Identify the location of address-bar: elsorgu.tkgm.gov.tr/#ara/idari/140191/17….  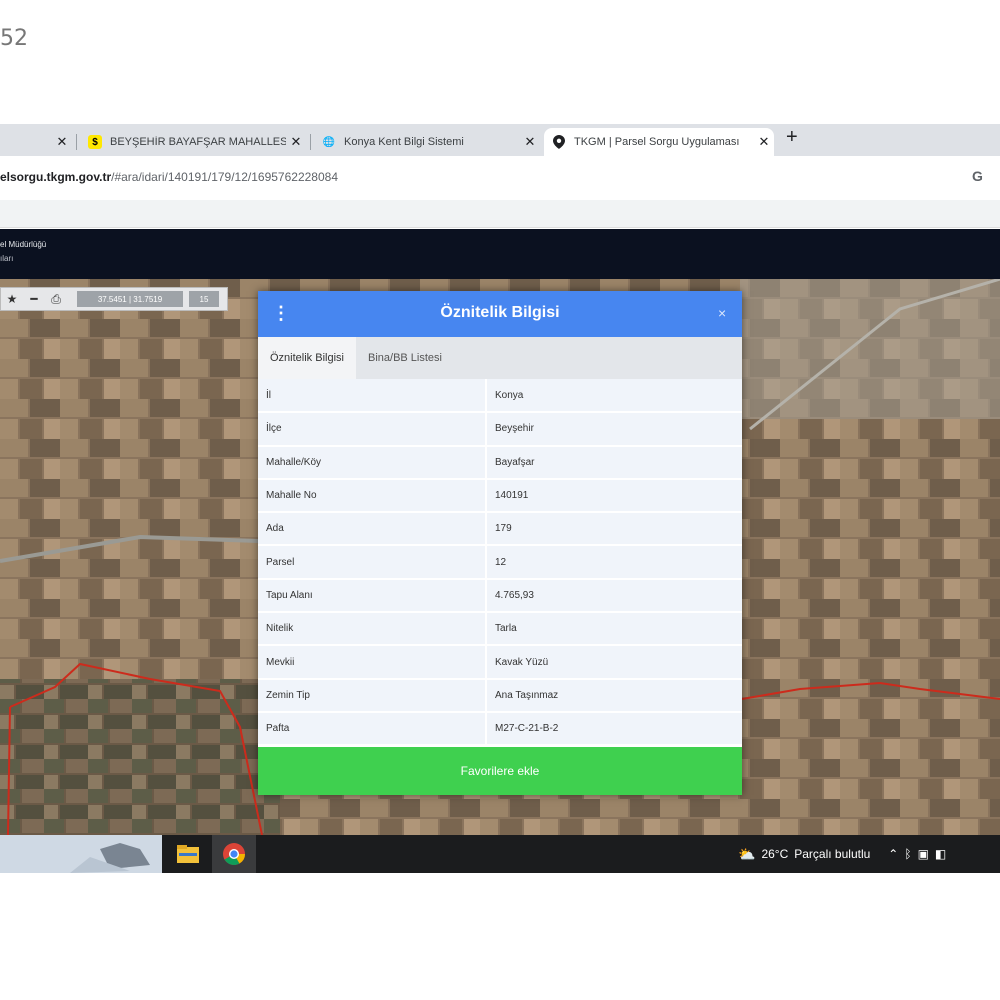
(500, 178).